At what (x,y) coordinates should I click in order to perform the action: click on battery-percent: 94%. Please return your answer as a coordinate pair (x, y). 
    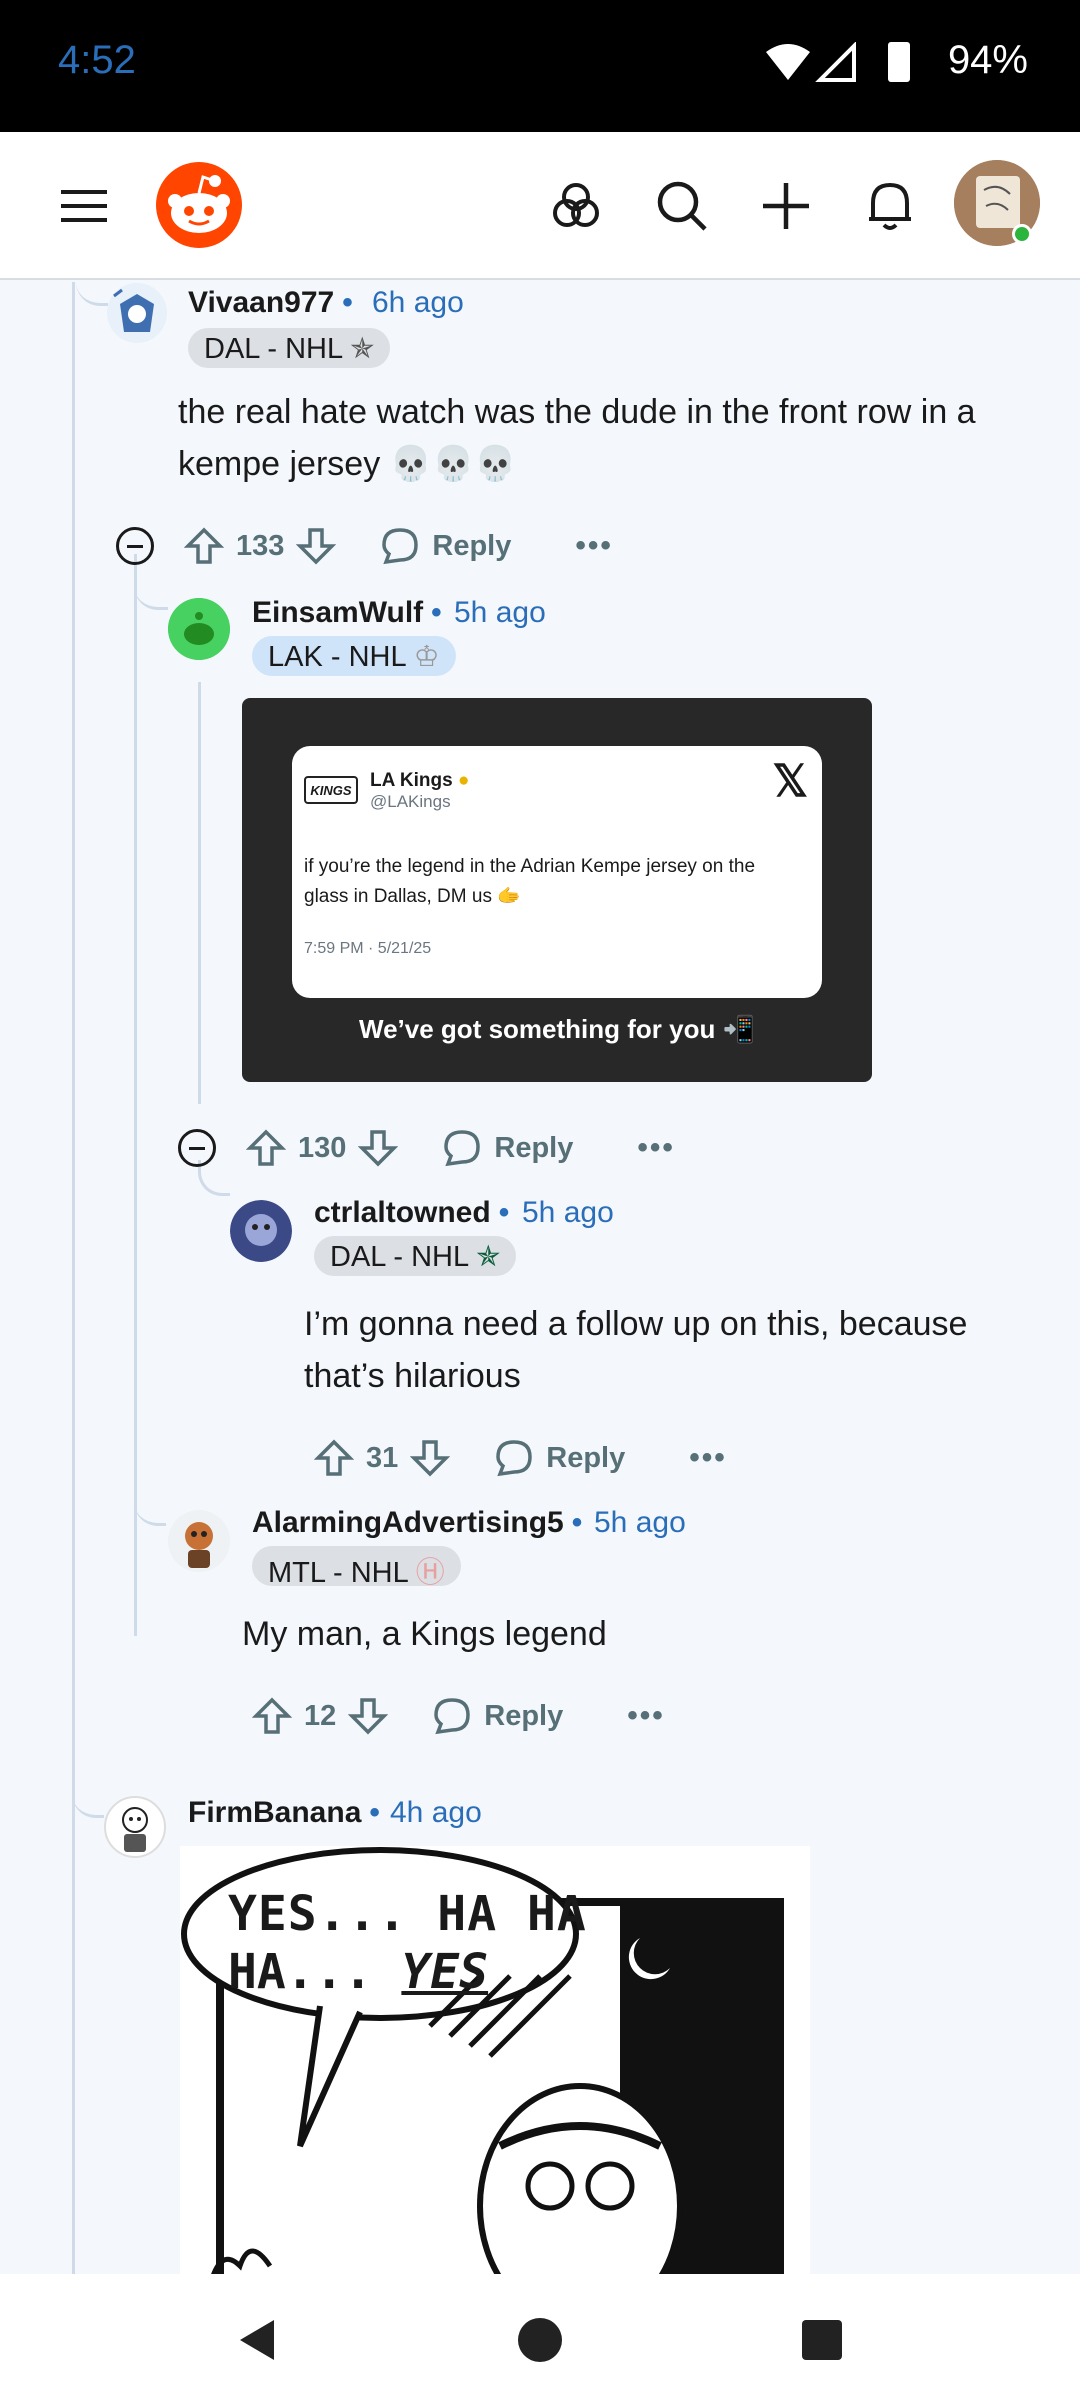
    Looking at the image, I should click on (987, 60).